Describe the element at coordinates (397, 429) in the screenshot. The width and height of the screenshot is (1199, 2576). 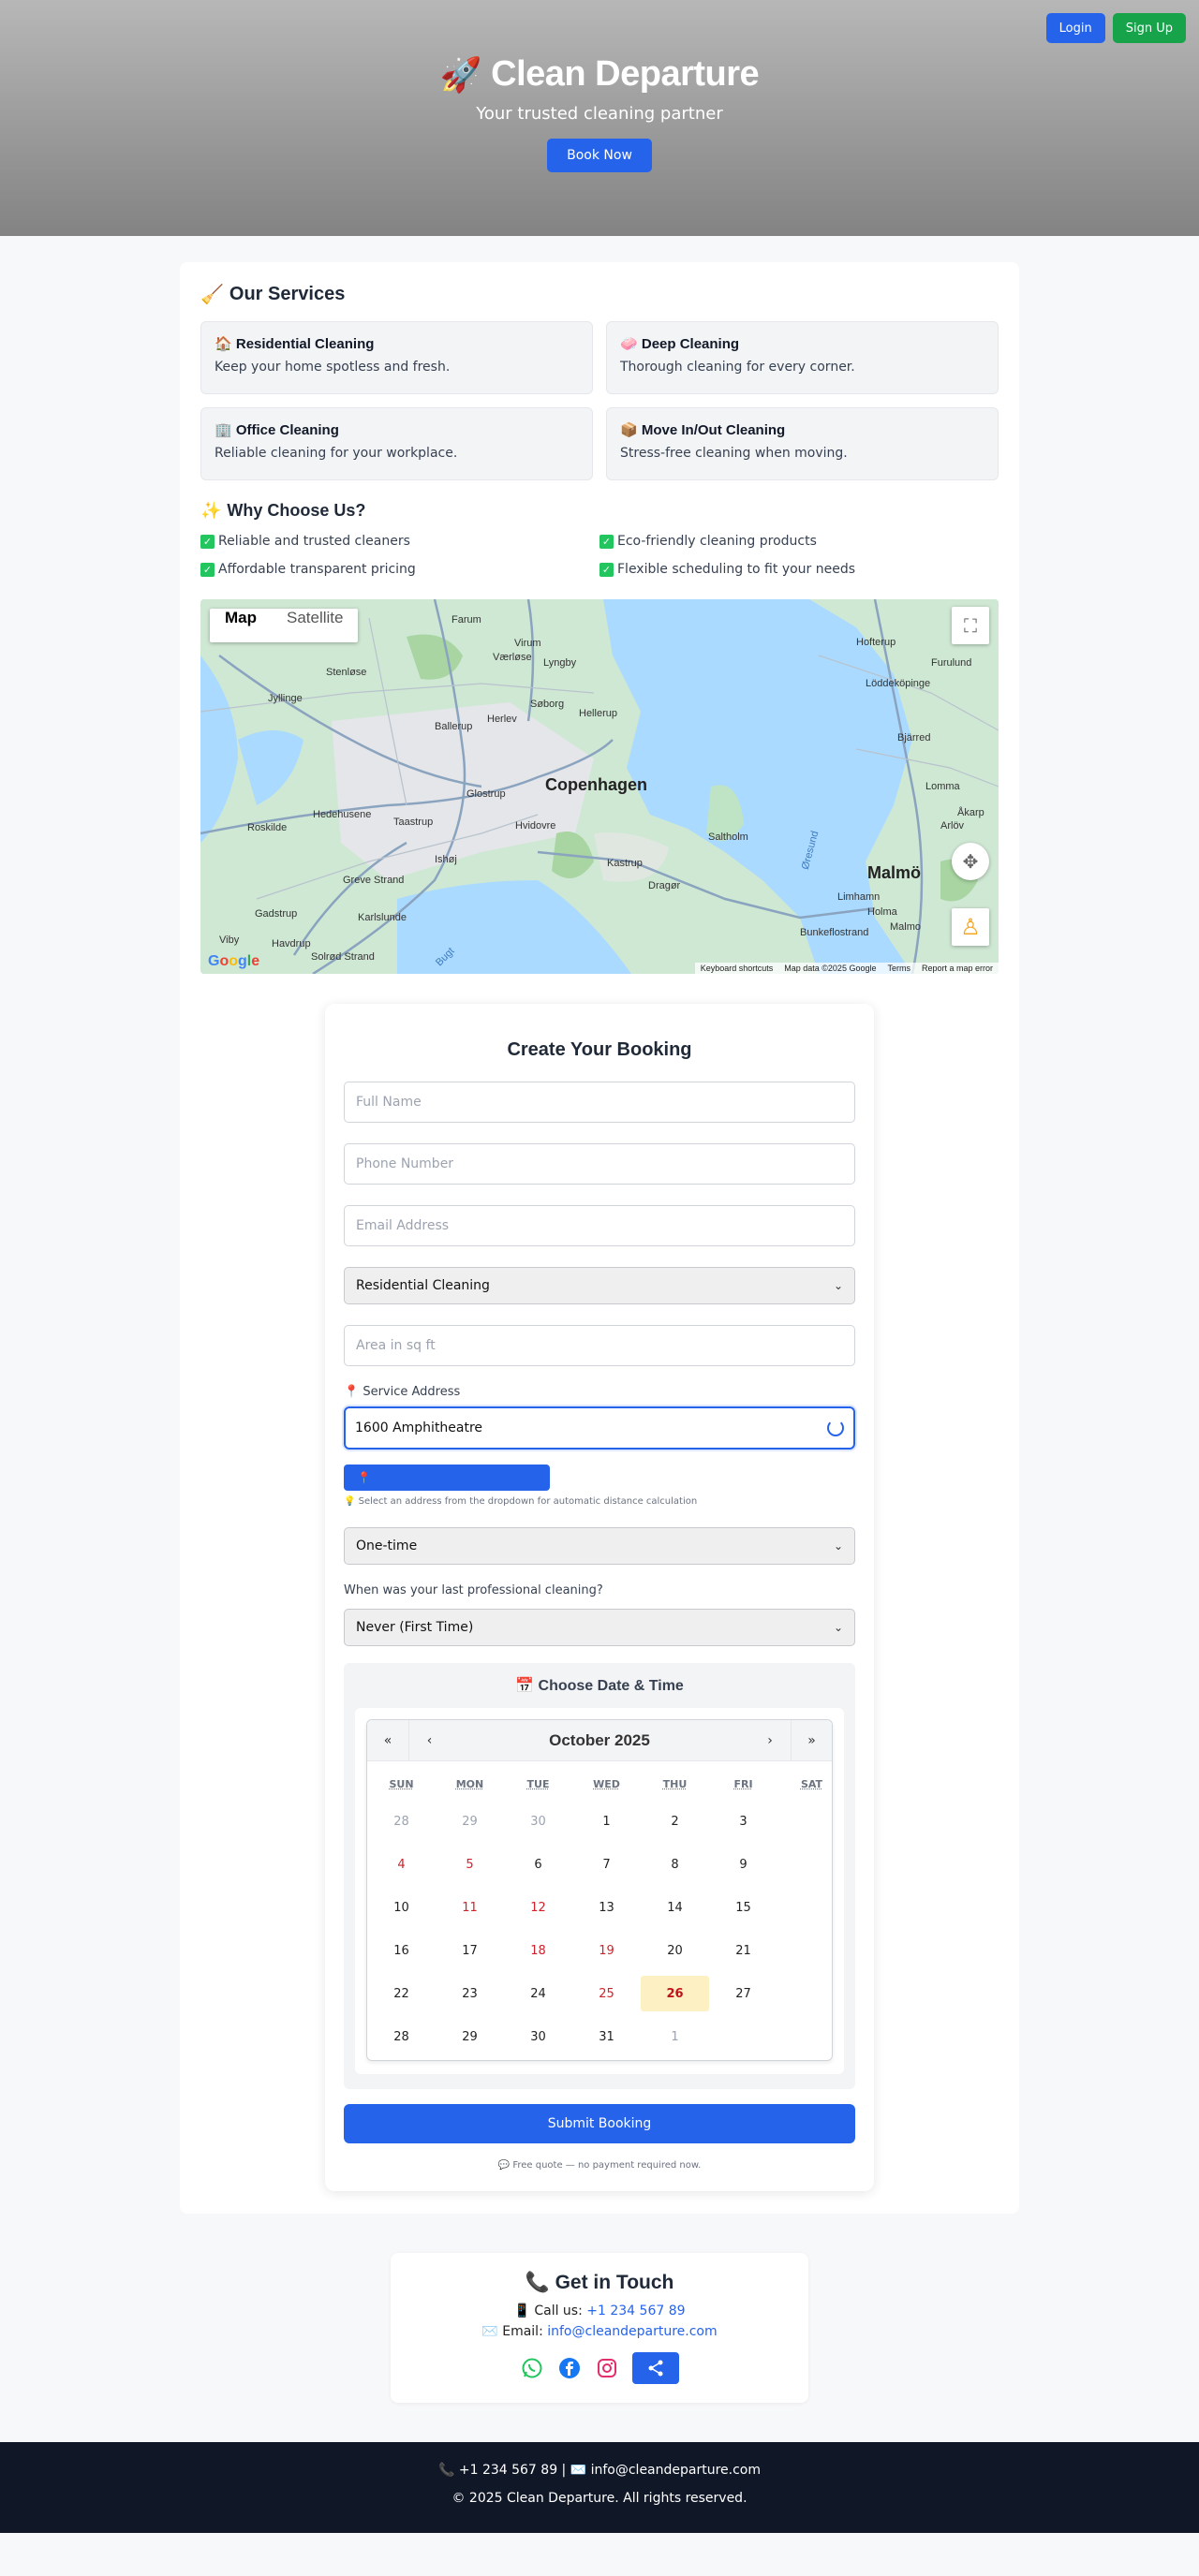
I see `service-title: 🏢 Office Cleaning` at that location.